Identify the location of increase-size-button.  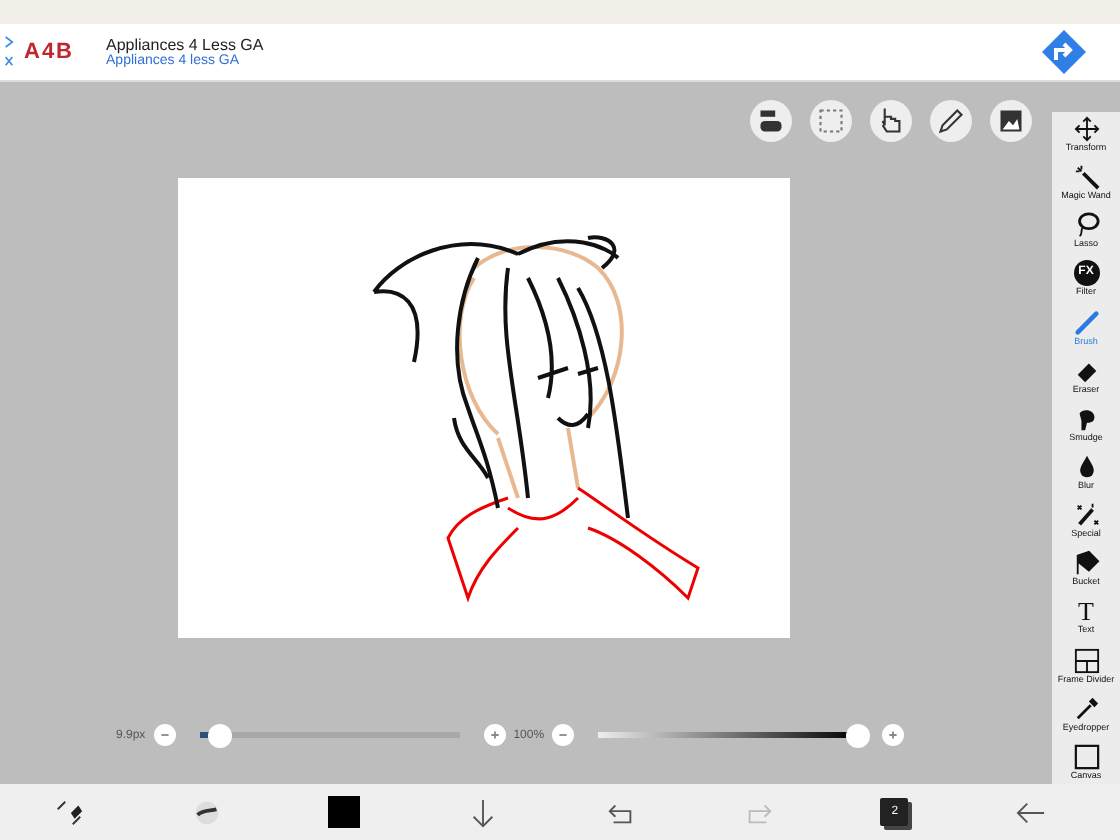
(494, 735).